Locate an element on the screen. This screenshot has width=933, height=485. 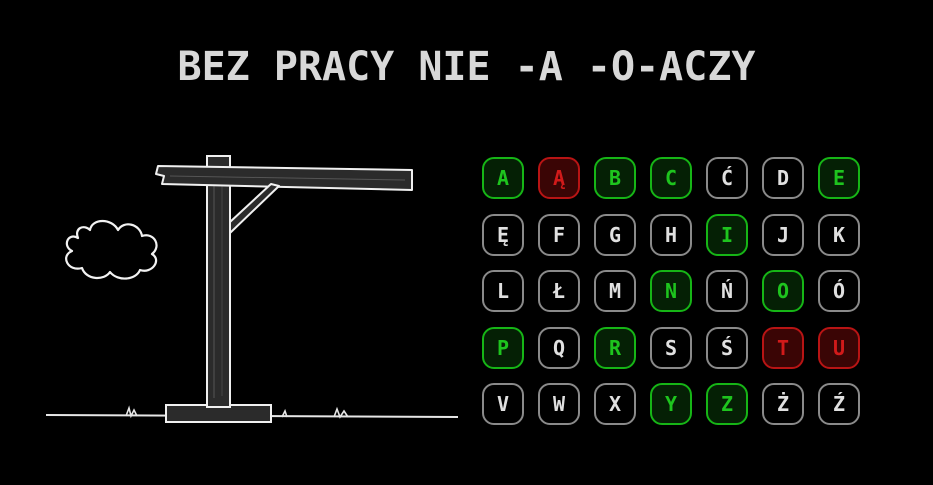
letter-key-y: Y is located at coordinates (671, 404).